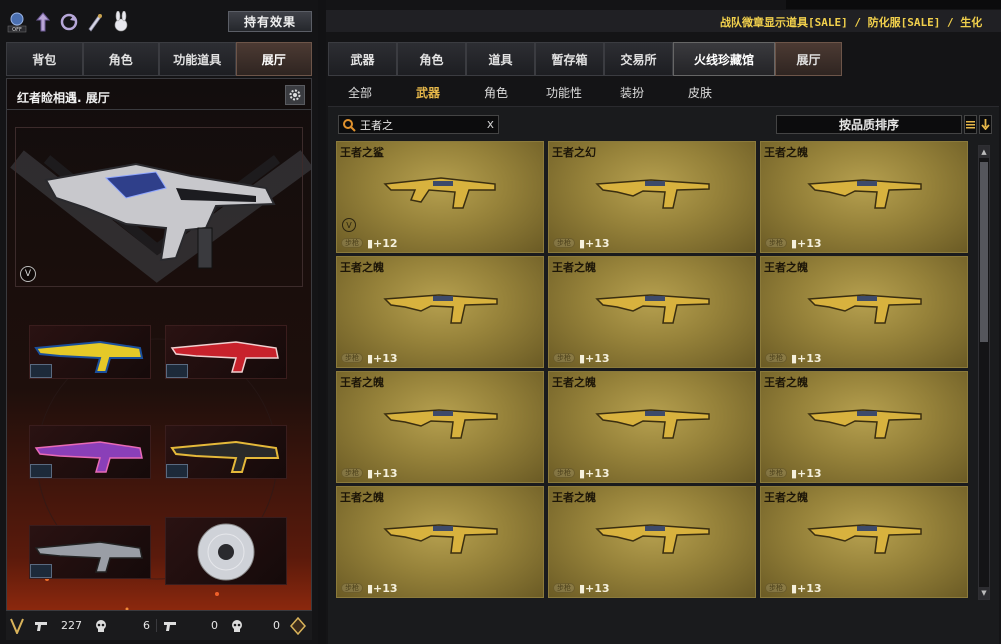  Describe the element at coordinates (159, 109) in the screenshot. I see `showroom-divider` at that location.